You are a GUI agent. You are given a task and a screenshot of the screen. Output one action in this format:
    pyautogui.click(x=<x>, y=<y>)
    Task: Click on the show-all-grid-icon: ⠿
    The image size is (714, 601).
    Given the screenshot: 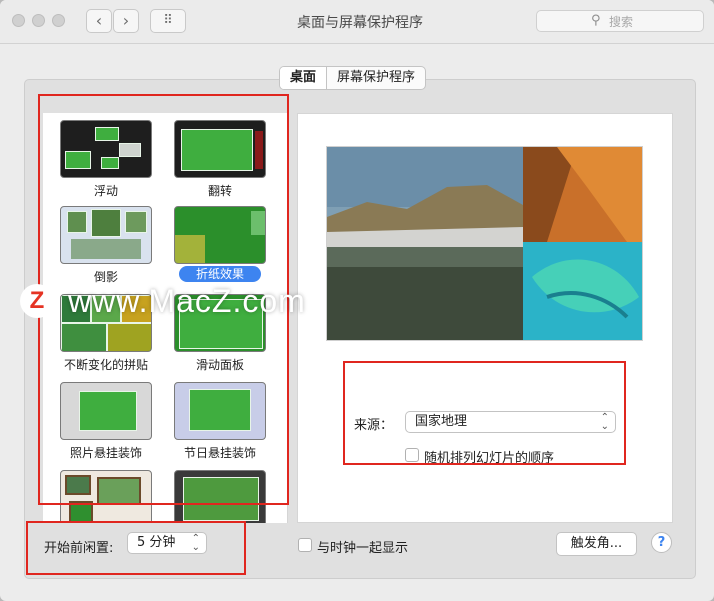 What is the action you would take?
    pyautogui.click(x=168, y=21)
    